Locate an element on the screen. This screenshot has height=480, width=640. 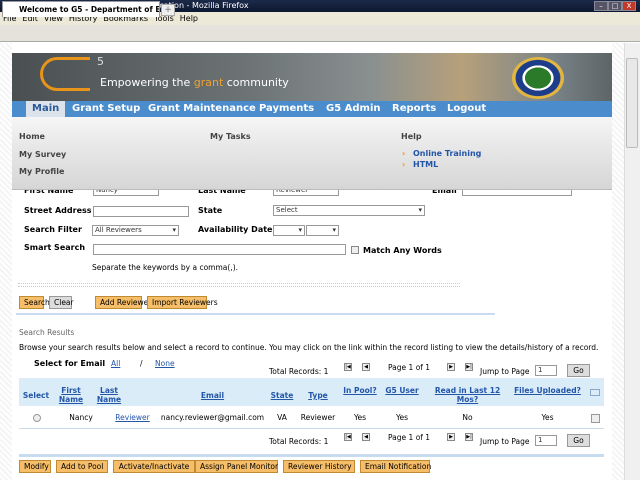
search-filter-label: Search Filter is located at coordinates (53, 229).